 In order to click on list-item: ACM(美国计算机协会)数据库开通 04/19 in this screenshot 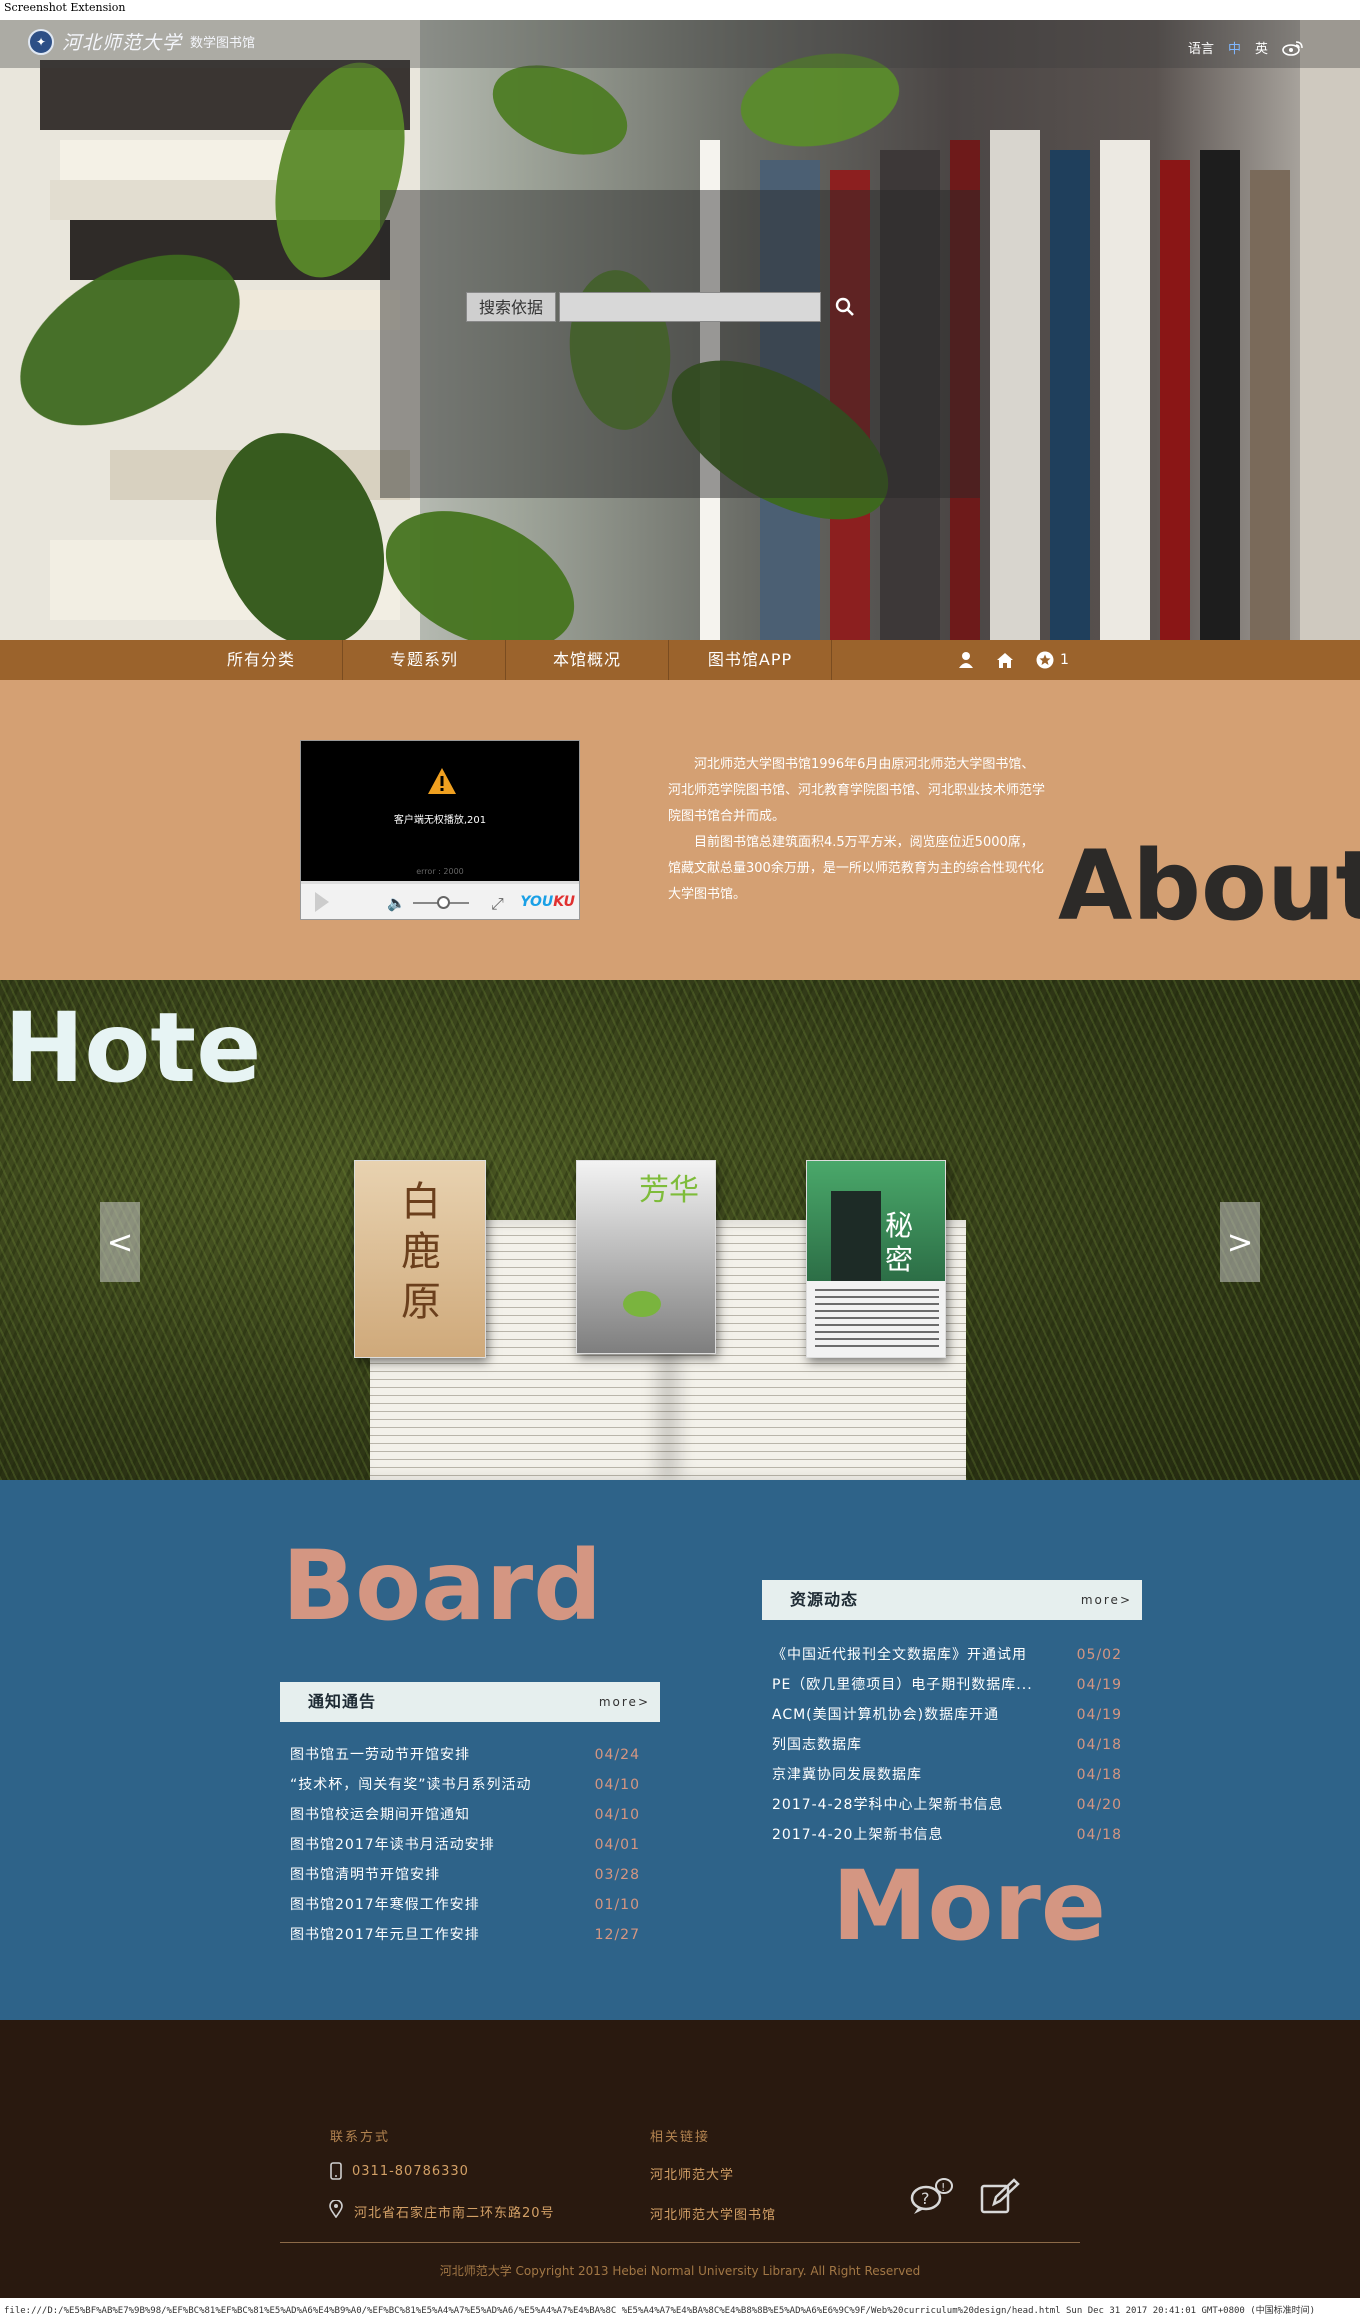, I will do `click(947, 1715)`.